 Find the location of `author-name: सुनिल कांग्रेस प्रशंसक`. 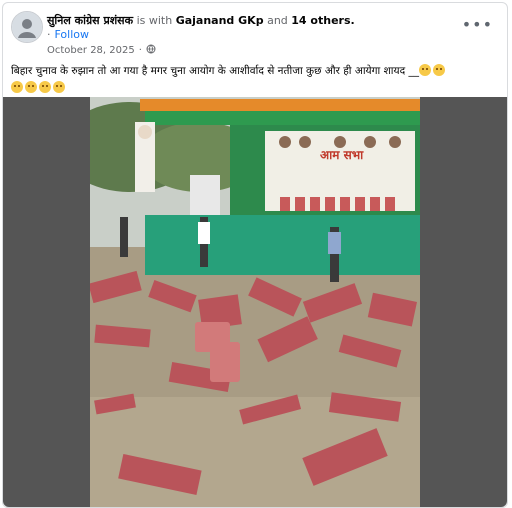

author-name: सुनिल कांग्रेस प्रशंसक is located at coordinates (90, 20).